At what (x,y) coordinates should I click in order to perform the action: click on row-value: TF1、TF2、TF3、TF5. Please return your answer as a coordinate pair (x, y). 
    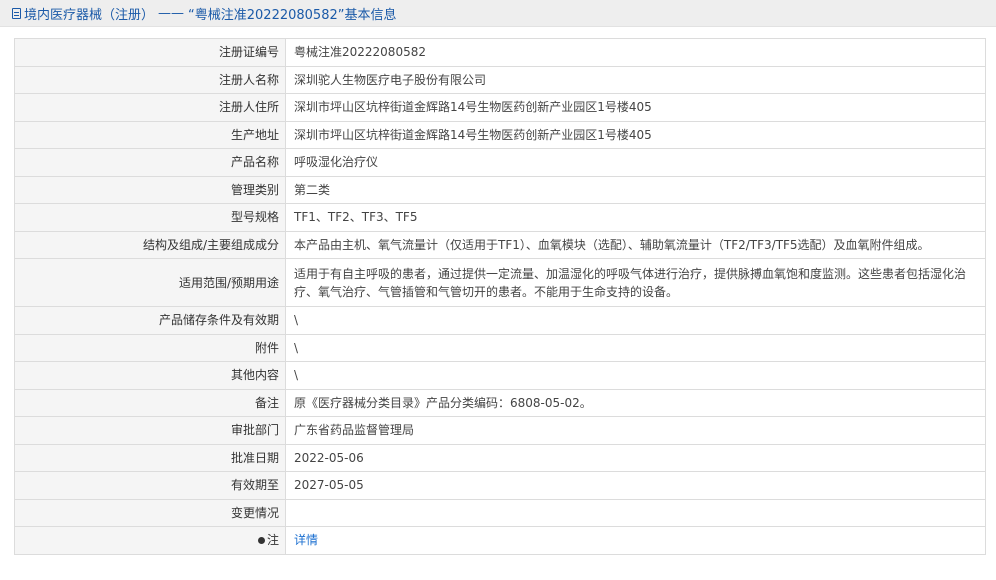
    Looking at the image, I should click on (635, 217).